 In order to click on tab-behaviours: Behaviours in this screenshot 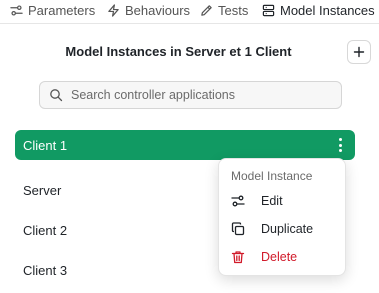, I will do `click(148, 12)`.